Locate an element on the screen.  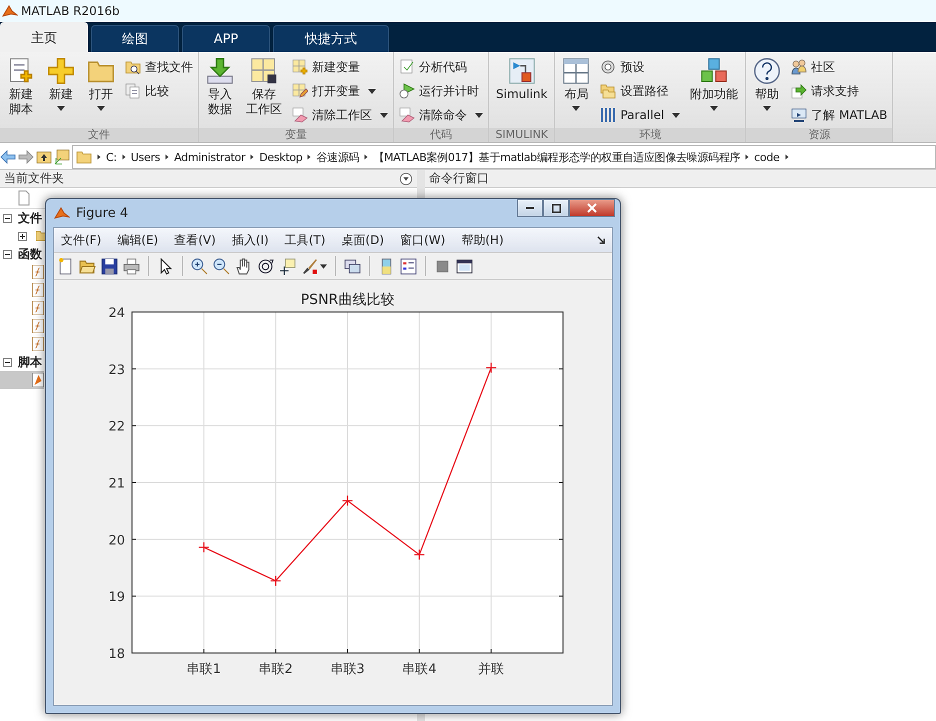
section-header: 脚本 is located at coordinates (30, 362).